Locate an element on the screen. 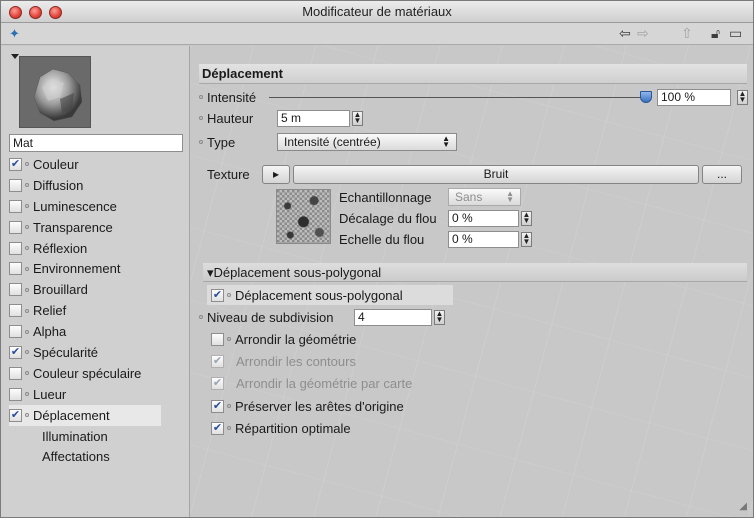  channel-alpha: Alpha is located at coordinates (99, 331).